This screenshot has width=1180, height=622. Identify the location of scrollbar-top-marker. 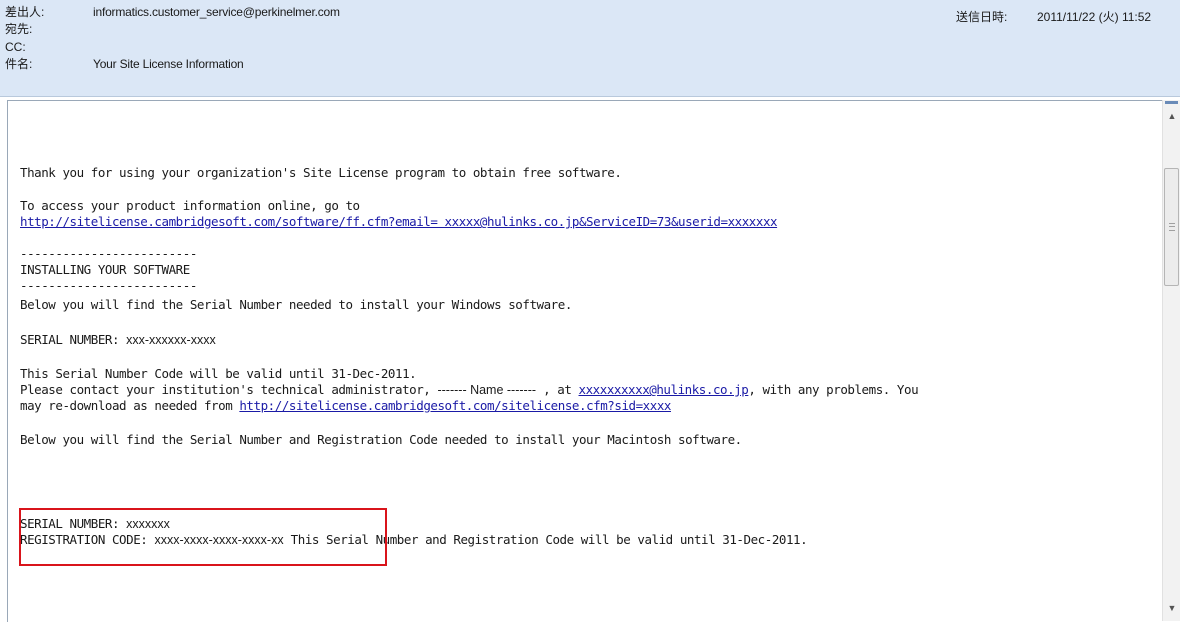
(1171, 102).